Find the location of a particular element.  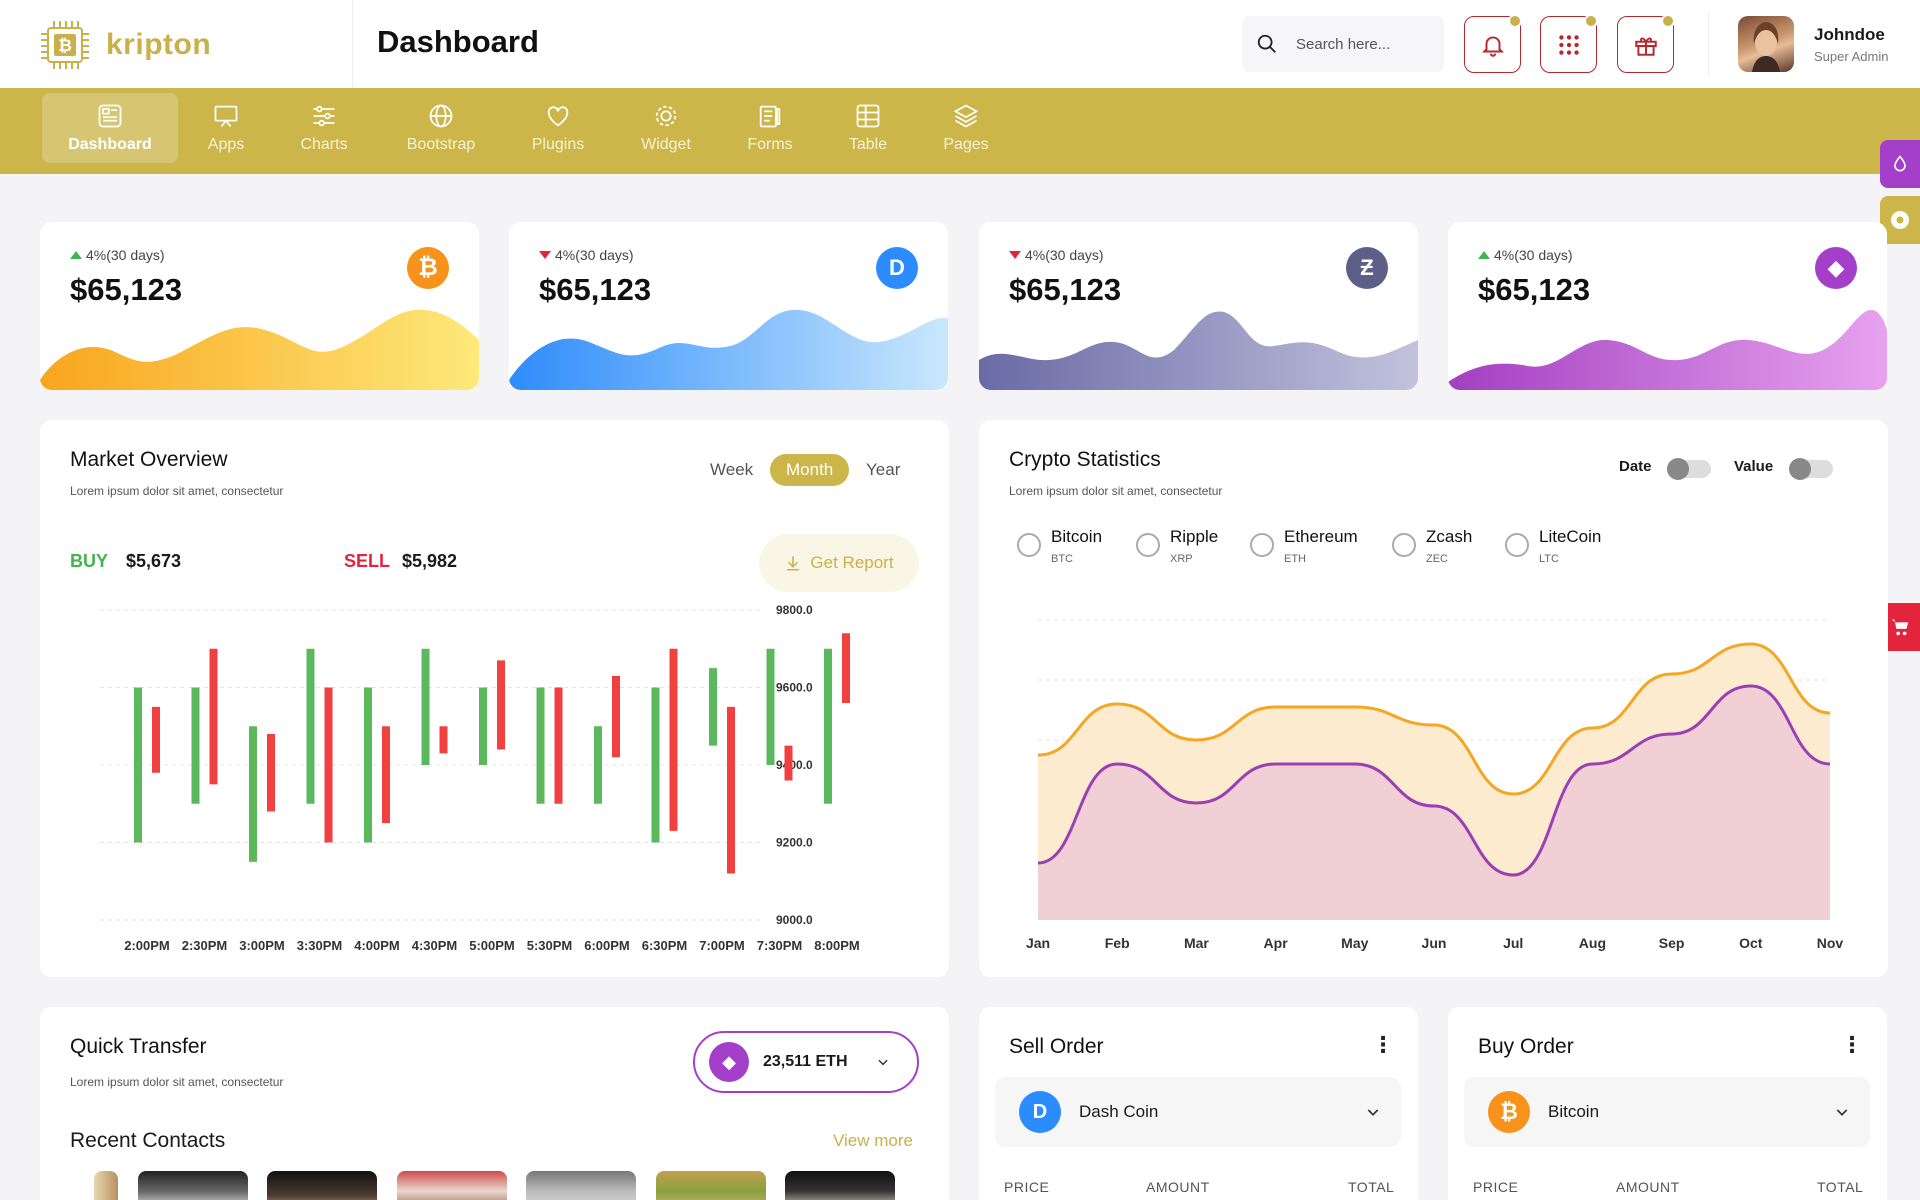

settings-icon is located at coordinates (1900, 220).